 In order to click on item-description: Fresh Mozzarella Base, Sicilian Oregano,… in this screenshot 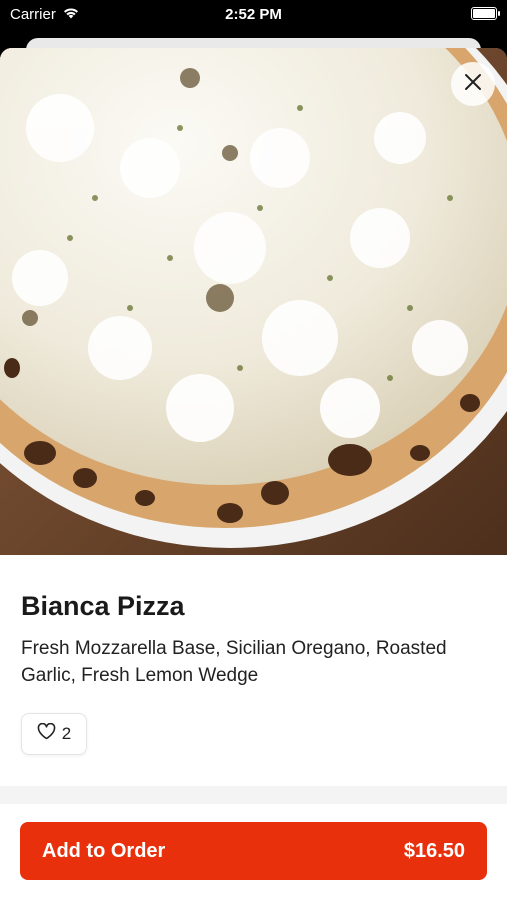, I will do `click(234, 662)`.